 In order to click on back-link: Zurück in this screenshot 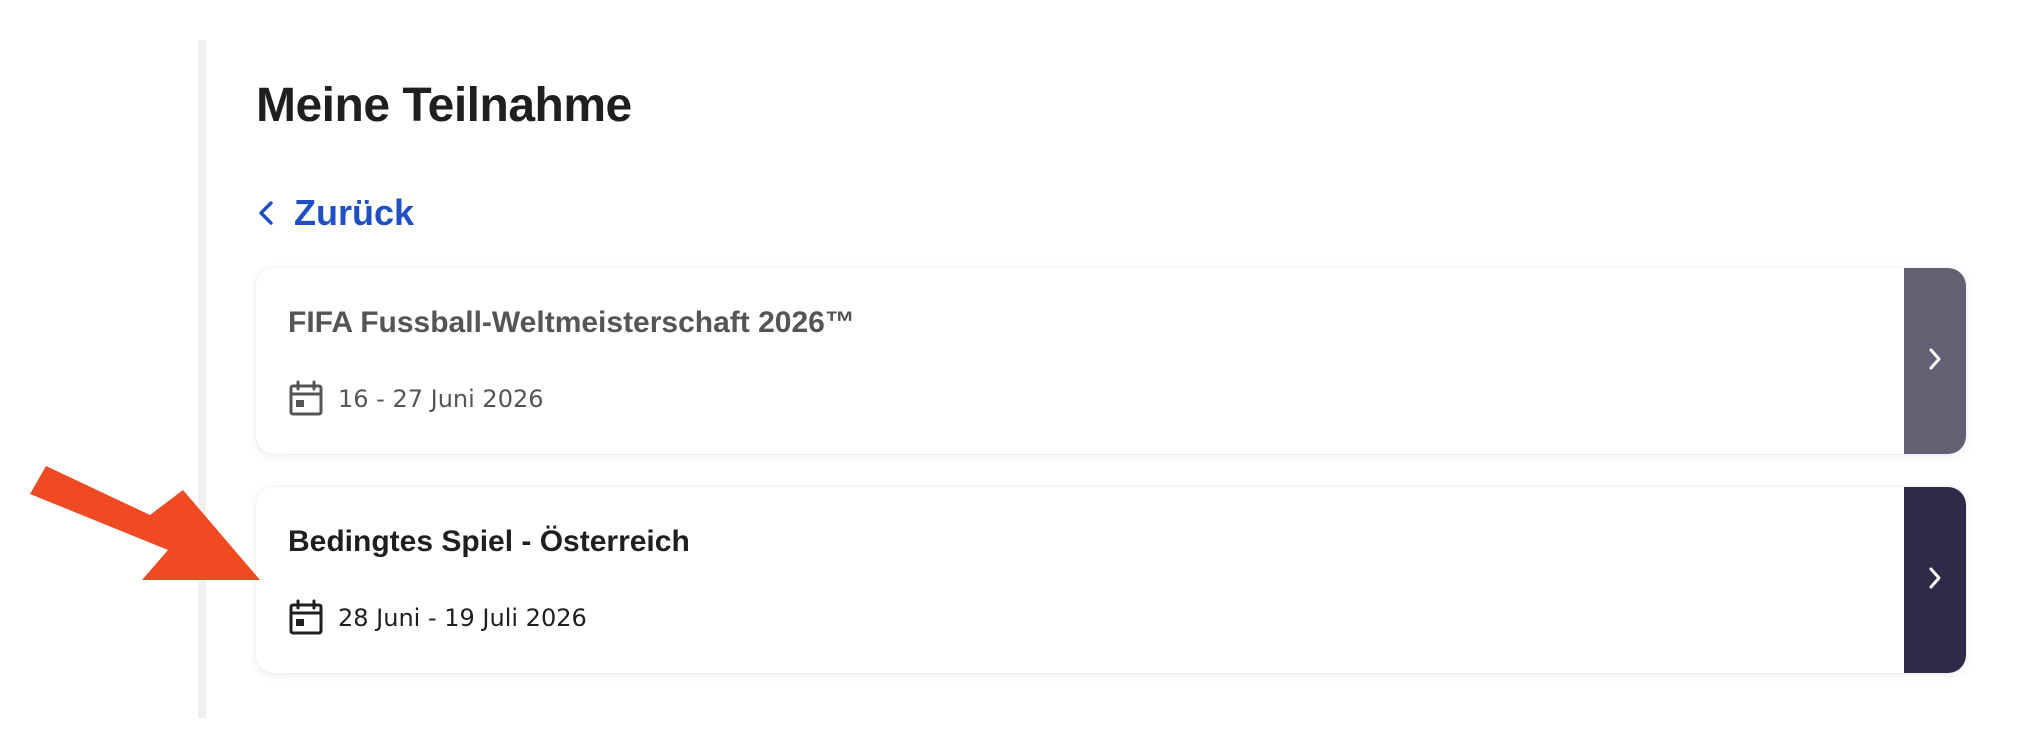, I will do `click(335, 213)`.